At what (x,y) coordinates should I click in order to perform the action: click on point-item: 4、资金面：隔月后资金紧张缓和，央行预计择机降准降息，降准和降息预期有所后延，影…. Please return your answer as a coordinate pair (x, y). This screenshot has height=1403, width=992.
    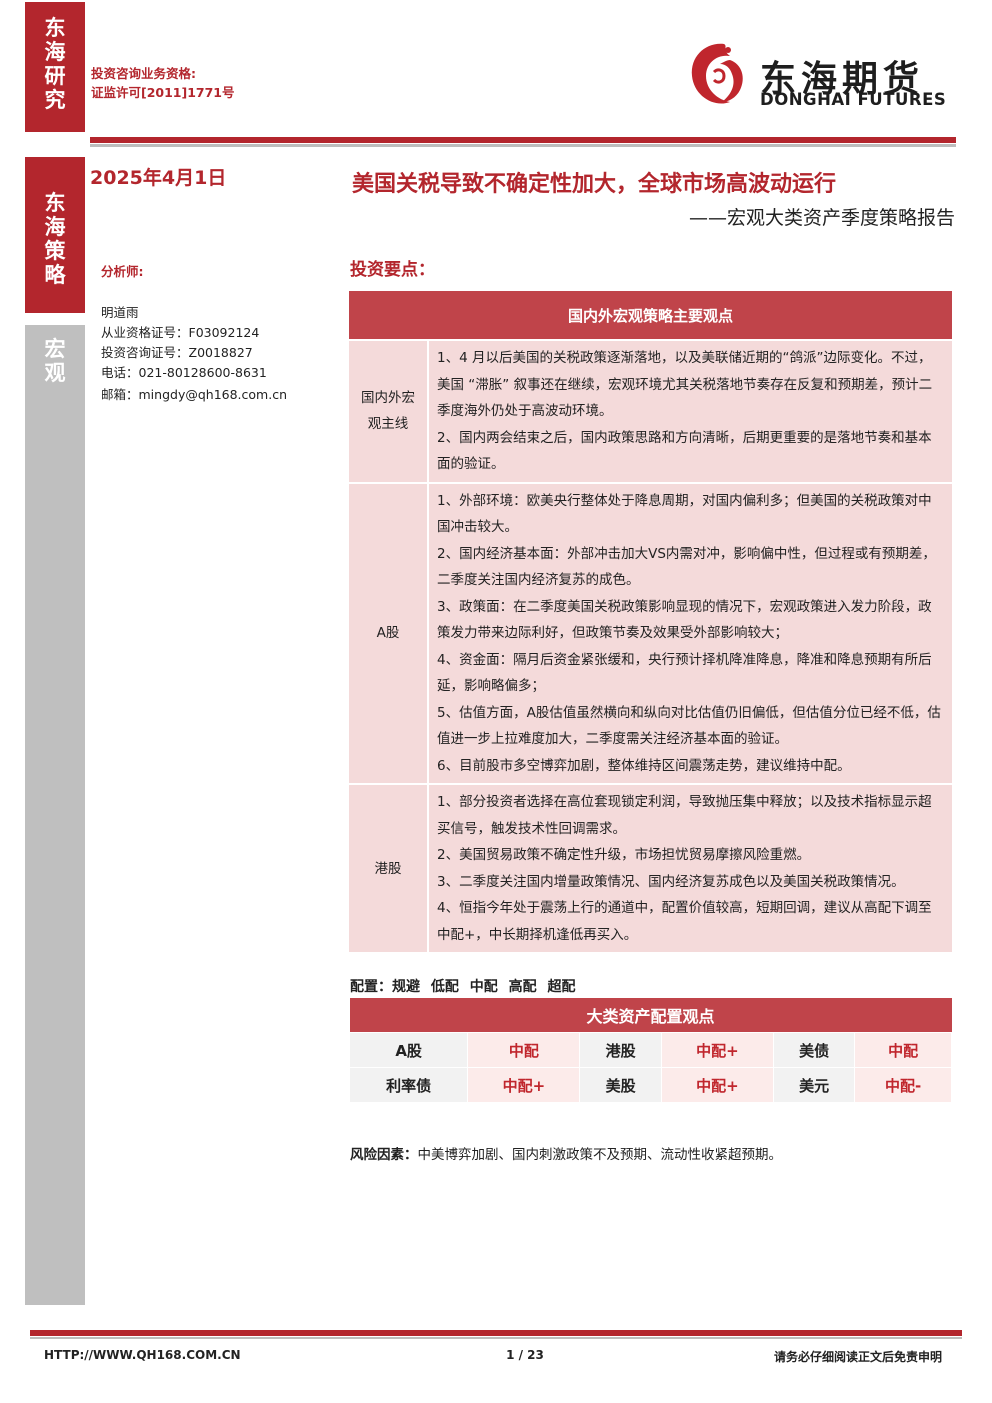
    Looking at the image, I should click on (684, 673).